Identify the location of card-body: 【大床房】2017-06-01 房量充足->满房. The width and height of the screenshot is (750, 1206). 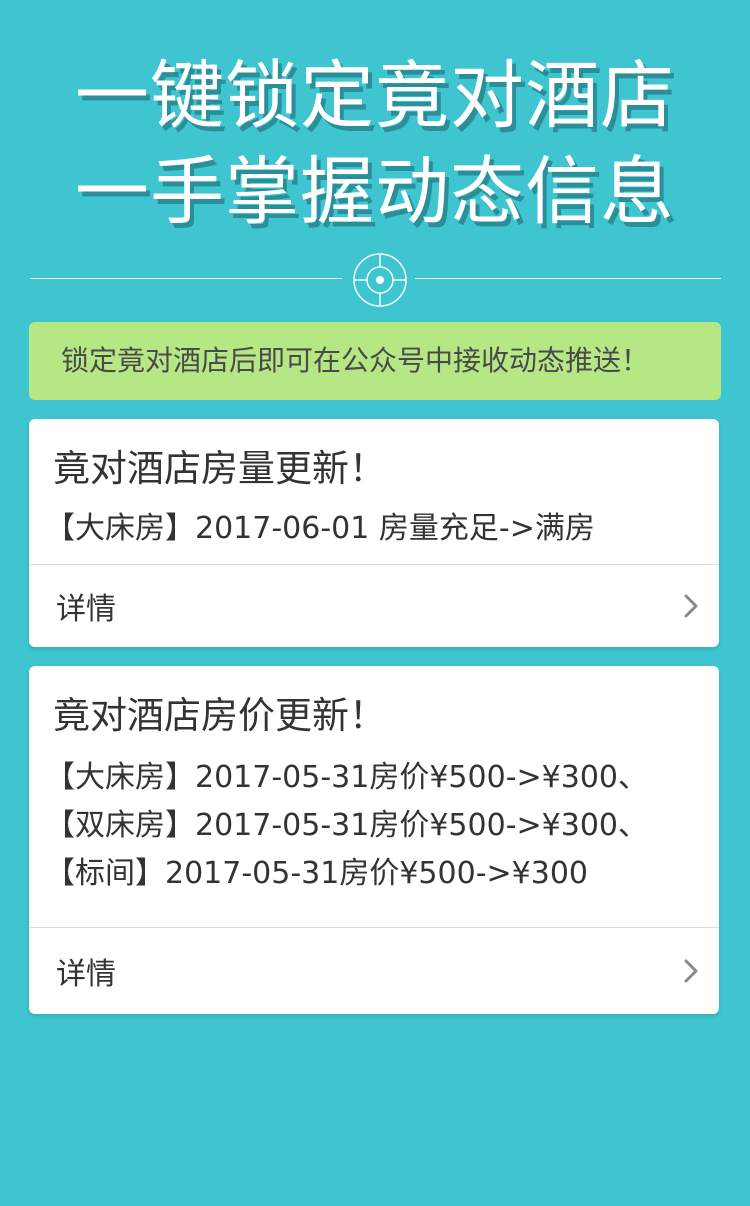
(320, 529).